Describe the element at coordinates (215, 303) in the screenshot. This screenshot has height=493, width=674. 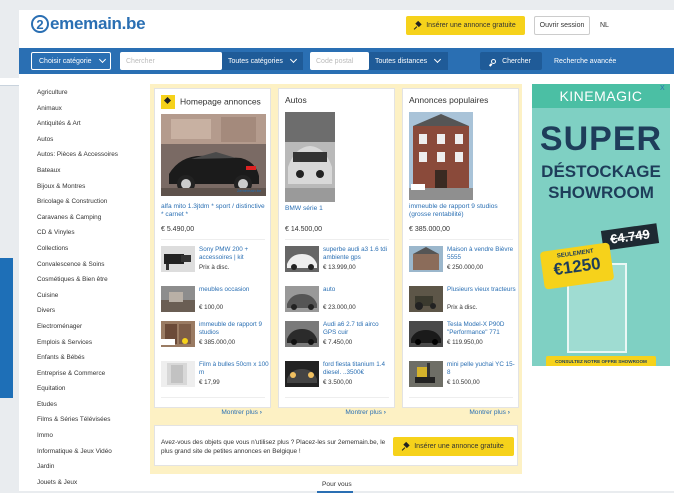
I see `list-item: meubles occasion € 100,00` at that location.